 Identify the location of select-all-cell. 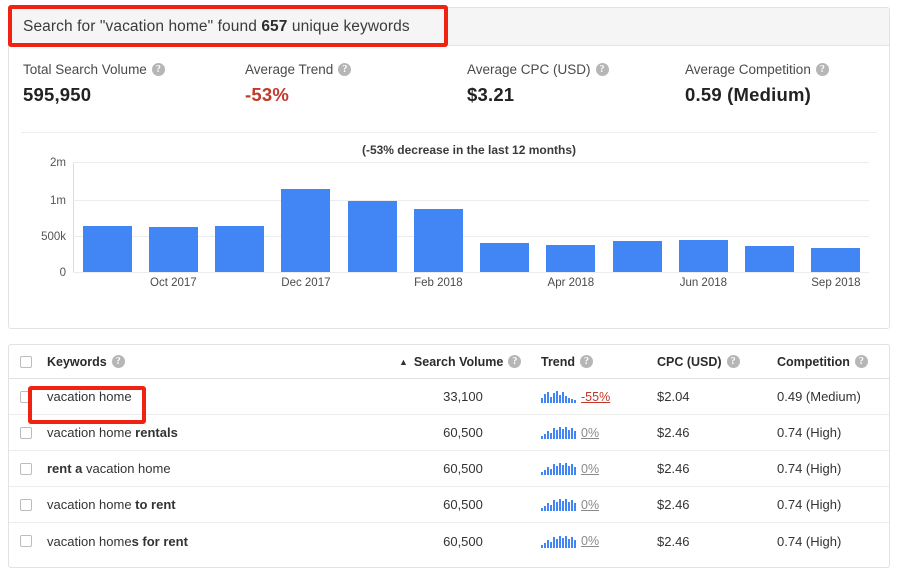
(26, 361).